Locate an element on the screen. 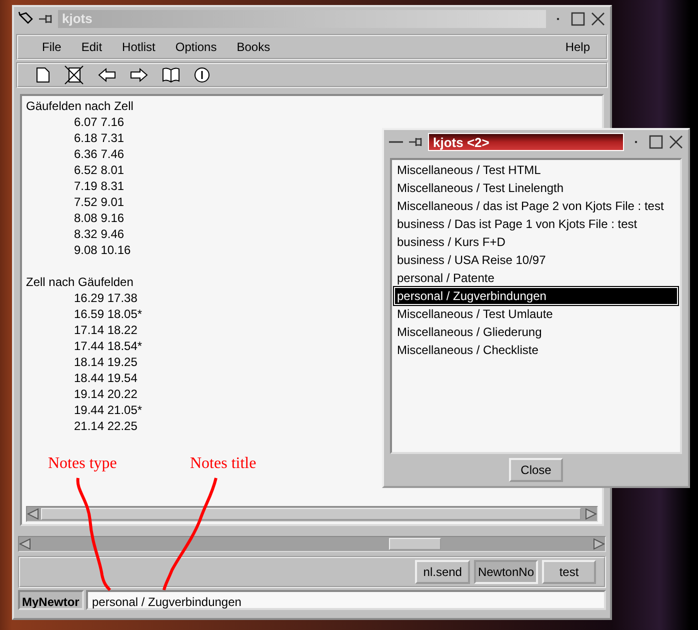  menu-item: Hotlist is located at coordinates (139, 47).